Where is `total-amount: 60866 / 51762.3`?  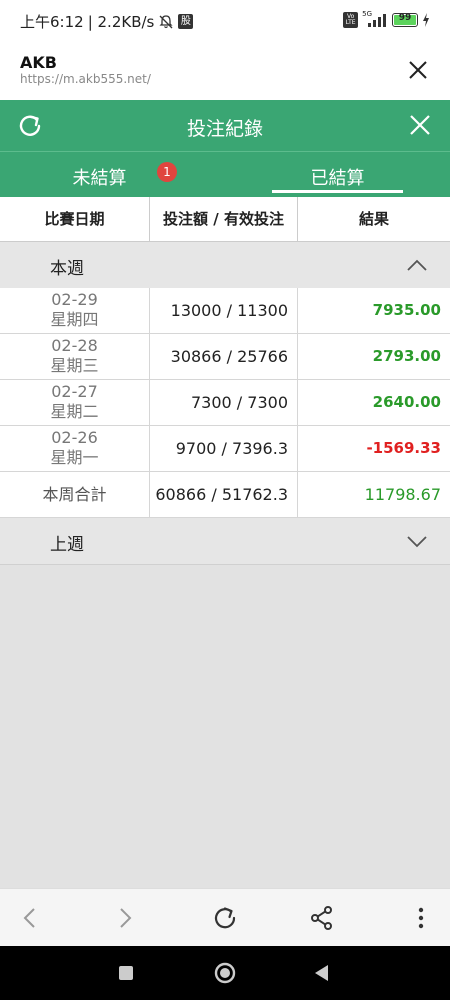 total-amount: 60866 / 51762.3 is located at coordinates (224, 494).